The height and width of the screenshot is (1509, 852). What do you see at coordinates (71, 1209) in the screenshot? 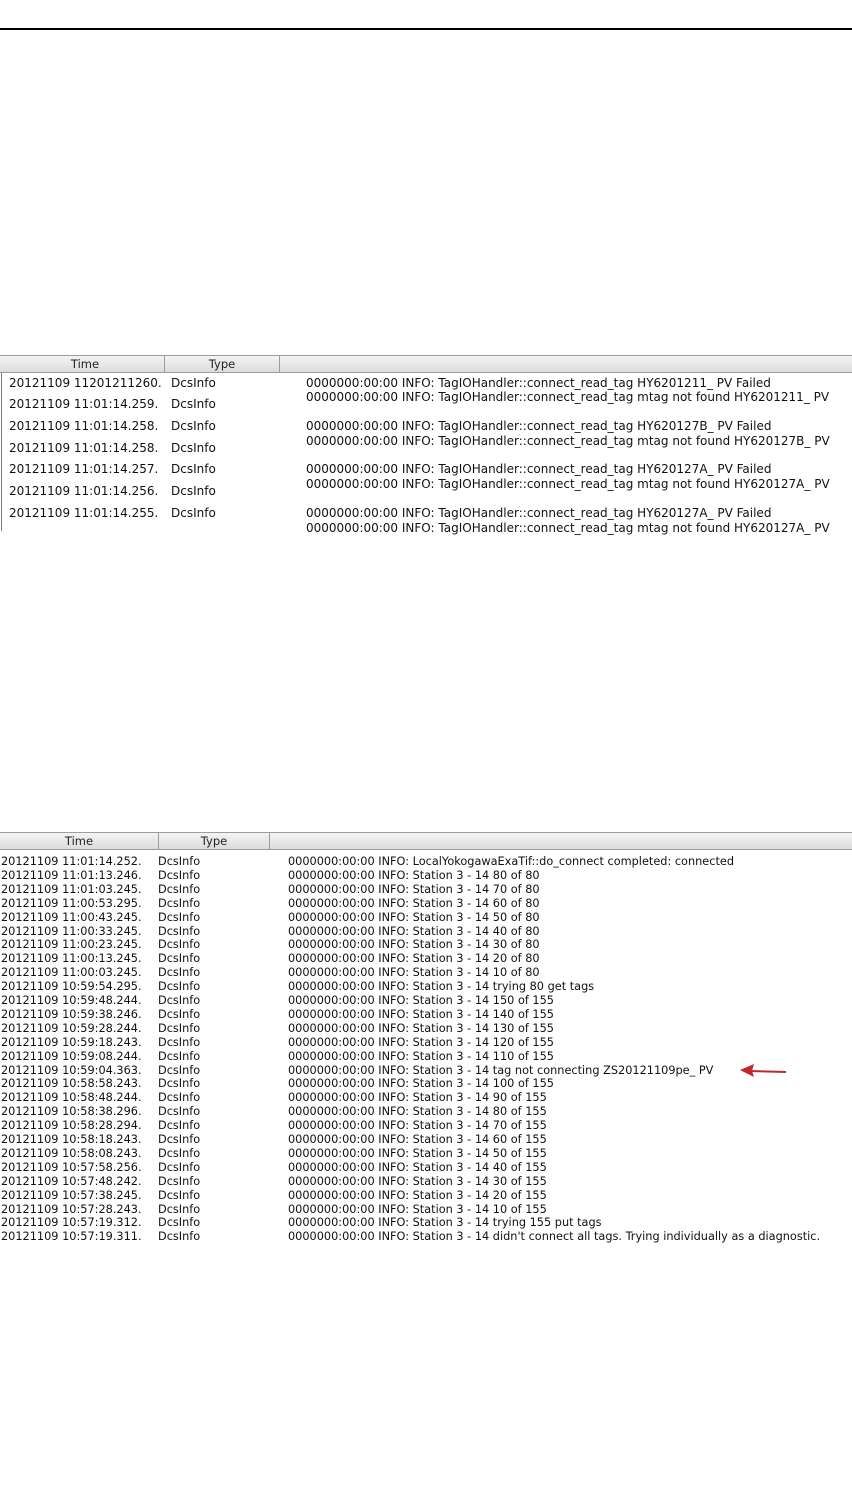
I see `log-time: 20121109 10:57:28.243.` at bounding box center [71, 1209].